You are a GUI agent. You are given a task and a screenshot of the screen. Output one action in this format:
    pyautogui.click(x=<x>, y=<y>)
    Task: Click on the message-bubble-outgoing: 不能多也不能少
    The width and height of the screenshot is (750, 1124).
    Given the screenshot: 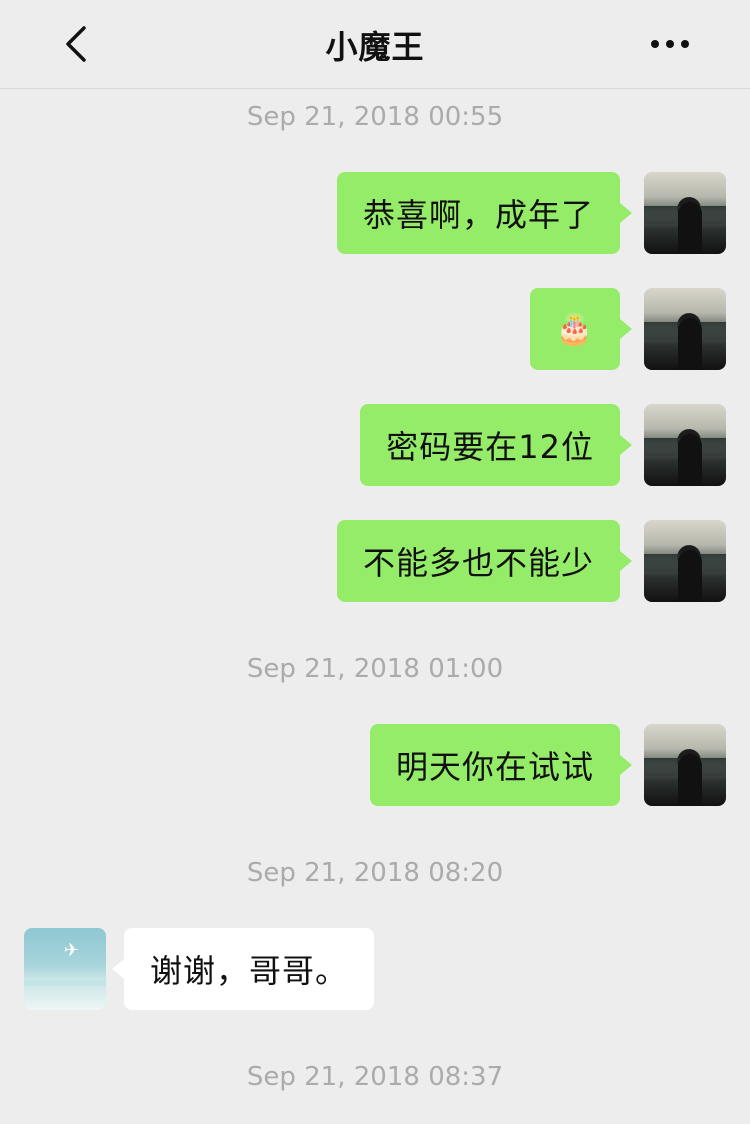 What is the action you would take?
    pyautogui.click(x=484, y=561)
    